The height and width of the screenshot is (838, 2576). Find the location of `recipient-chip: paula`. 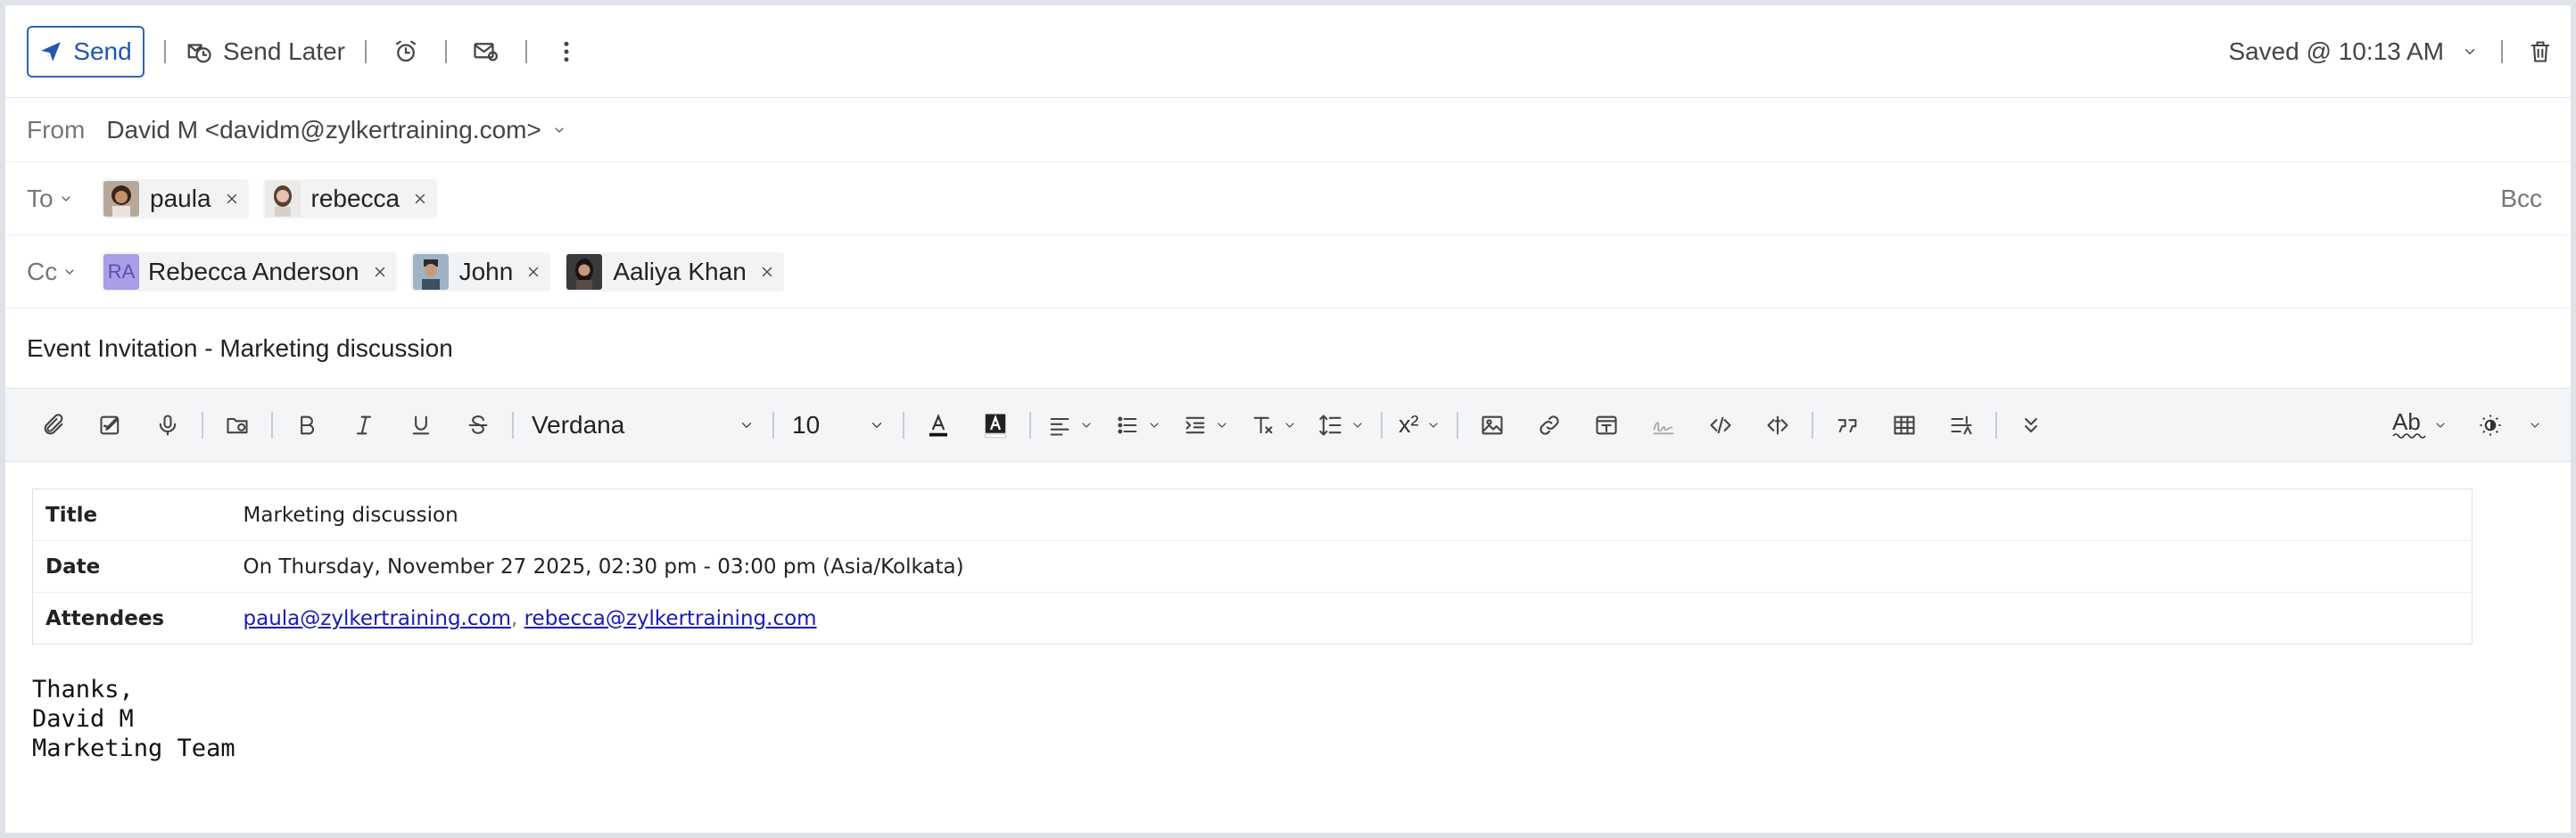

recipient-chip: paula is located at coordinates (176, 198).